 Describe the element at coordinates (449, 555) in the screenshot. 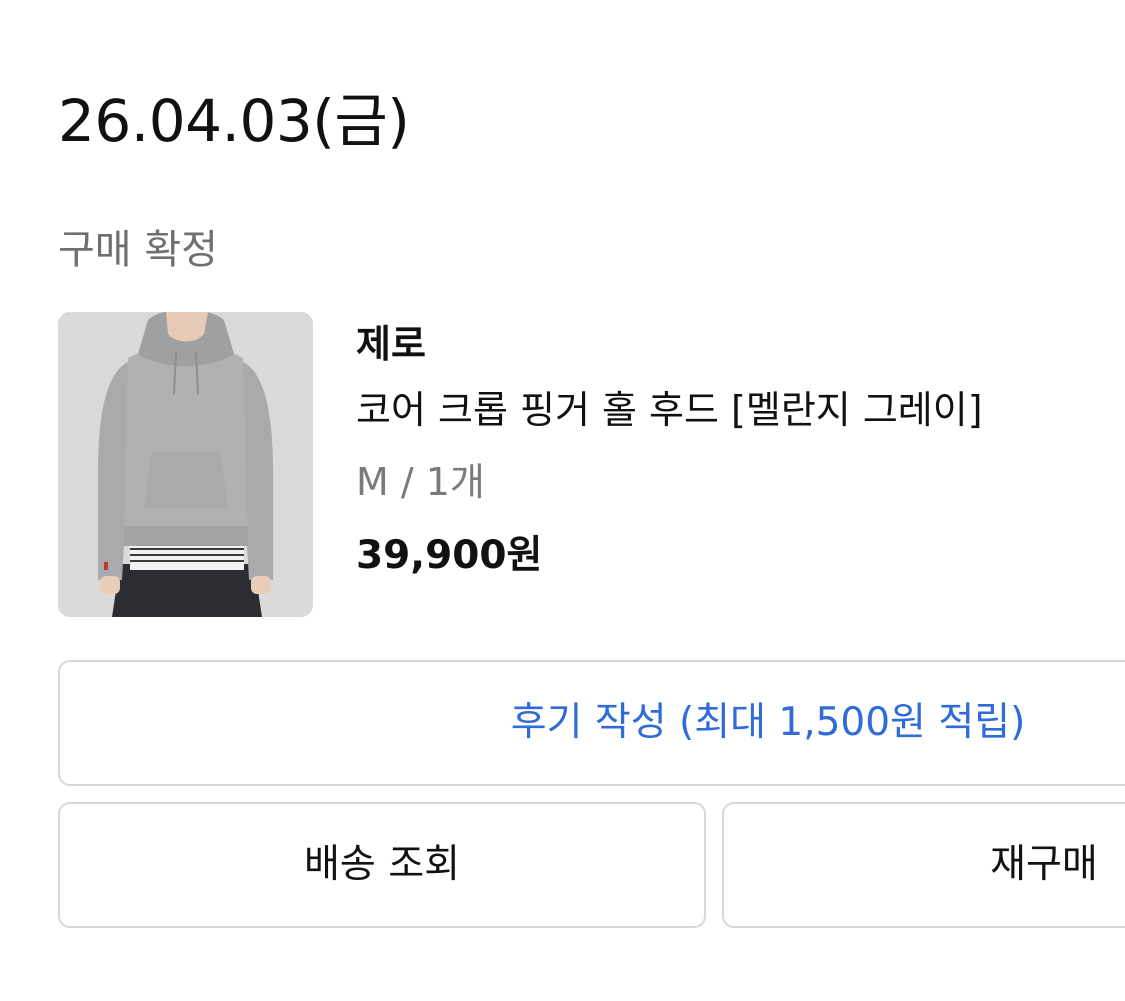

I see `product-price: 39,900원` at that location.